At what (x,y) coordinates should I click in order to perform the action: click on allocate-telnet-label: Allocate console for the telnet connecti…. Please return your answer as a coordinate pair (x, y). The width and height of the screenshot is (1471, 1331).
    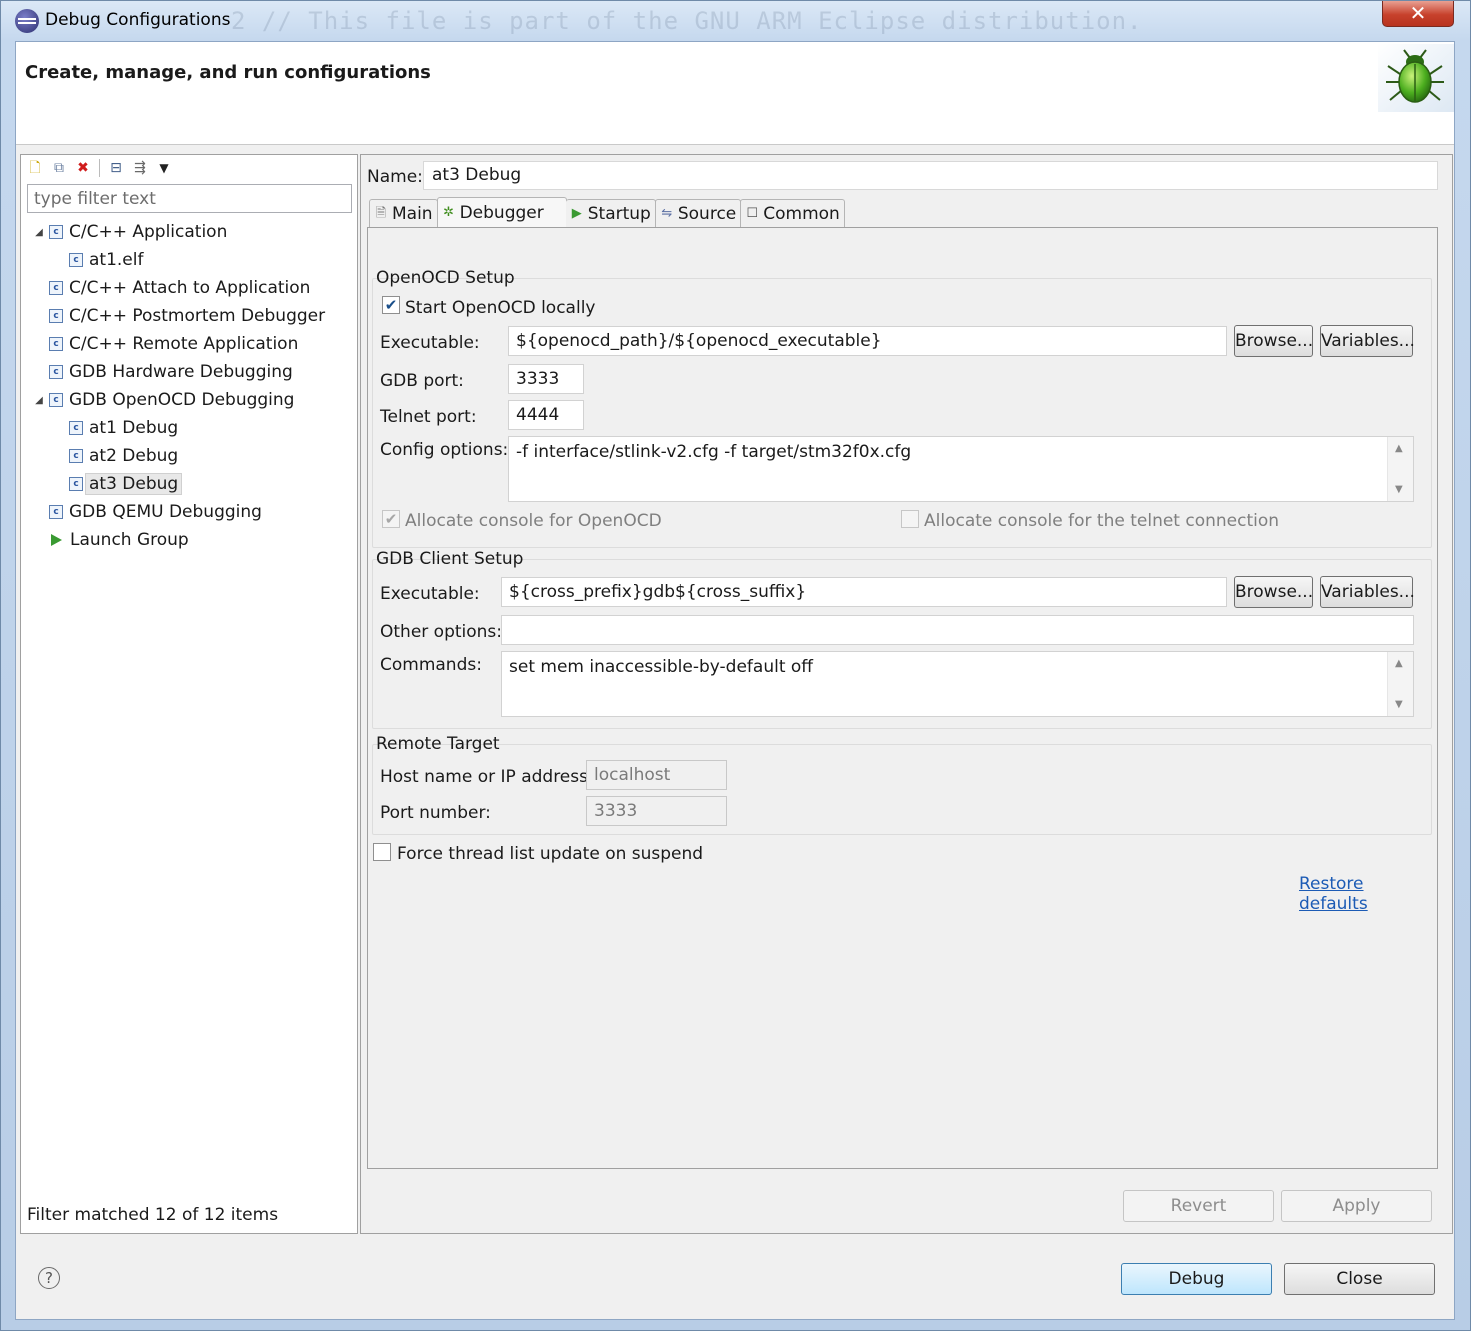
    Looking at the image, I should click on (1102, 521).